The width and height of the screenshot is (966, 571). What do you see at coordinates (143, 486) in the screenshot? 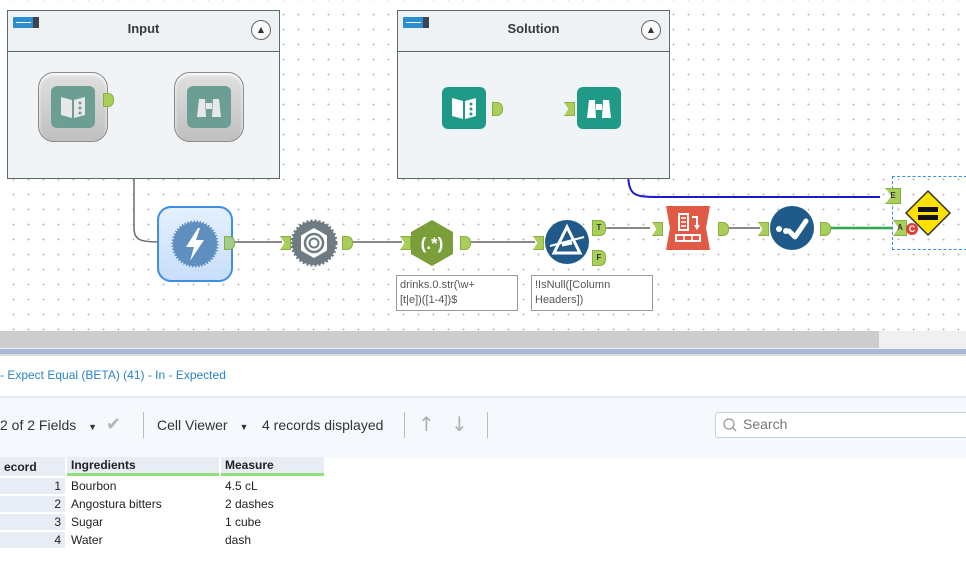
I see `ingredients-cell: Bourbon` at bounding box center [143, 486].